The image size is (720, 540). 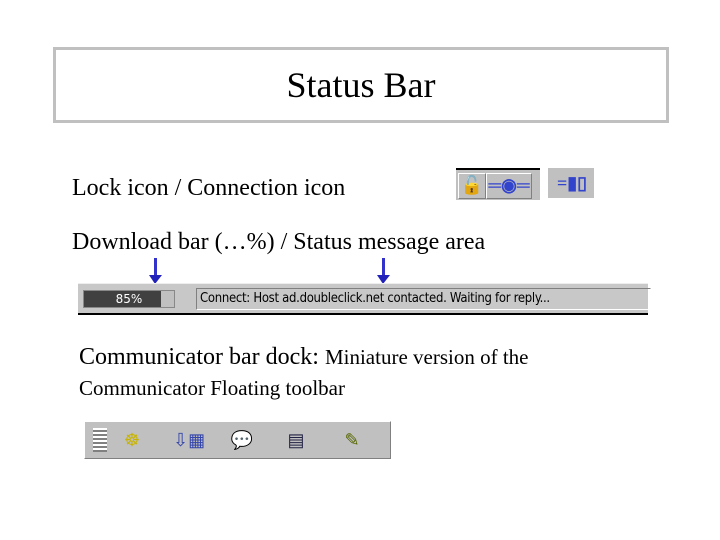 I want to click on connection-unplugged-icon: =▮▯, so click(x=572, y=183).